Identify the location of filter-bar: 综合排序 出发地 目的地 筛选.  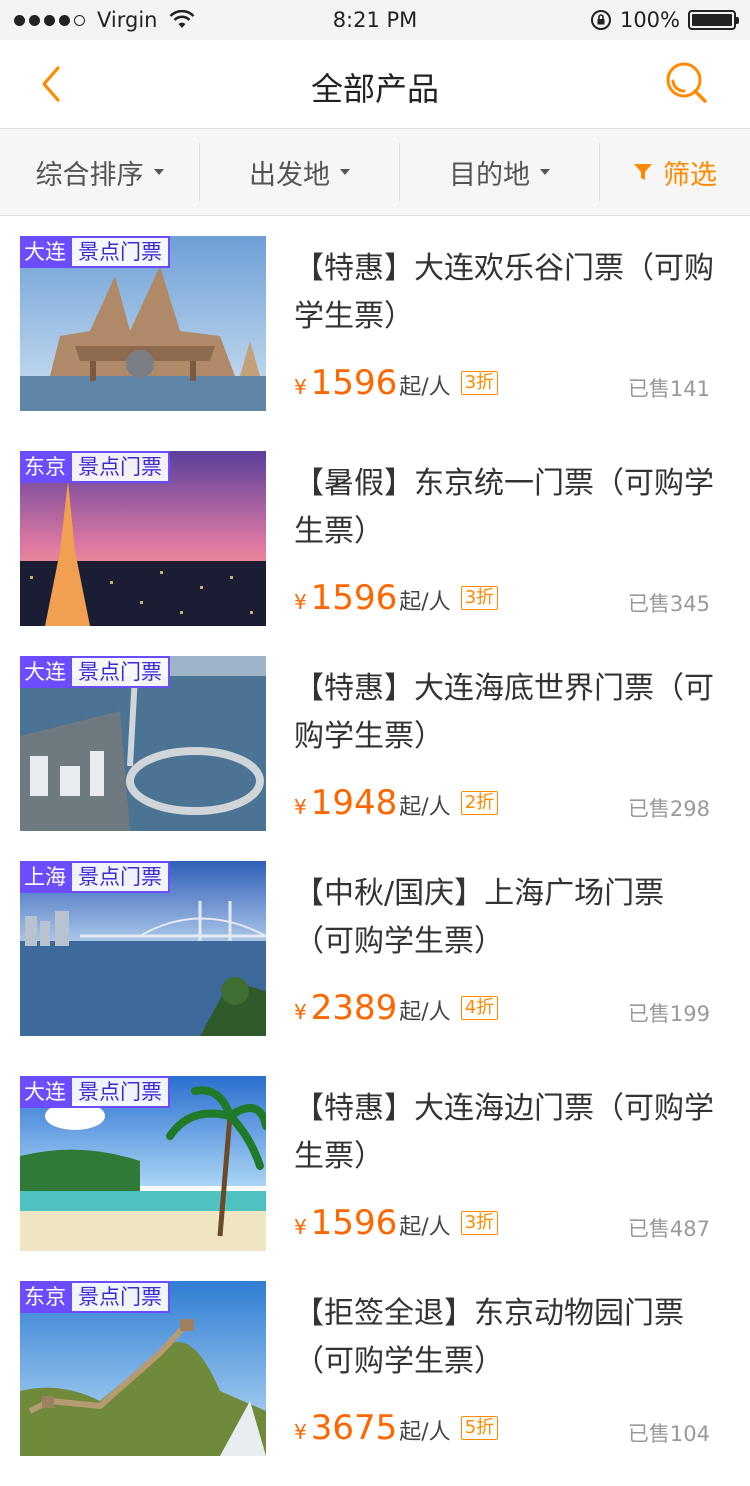
(375, 172).